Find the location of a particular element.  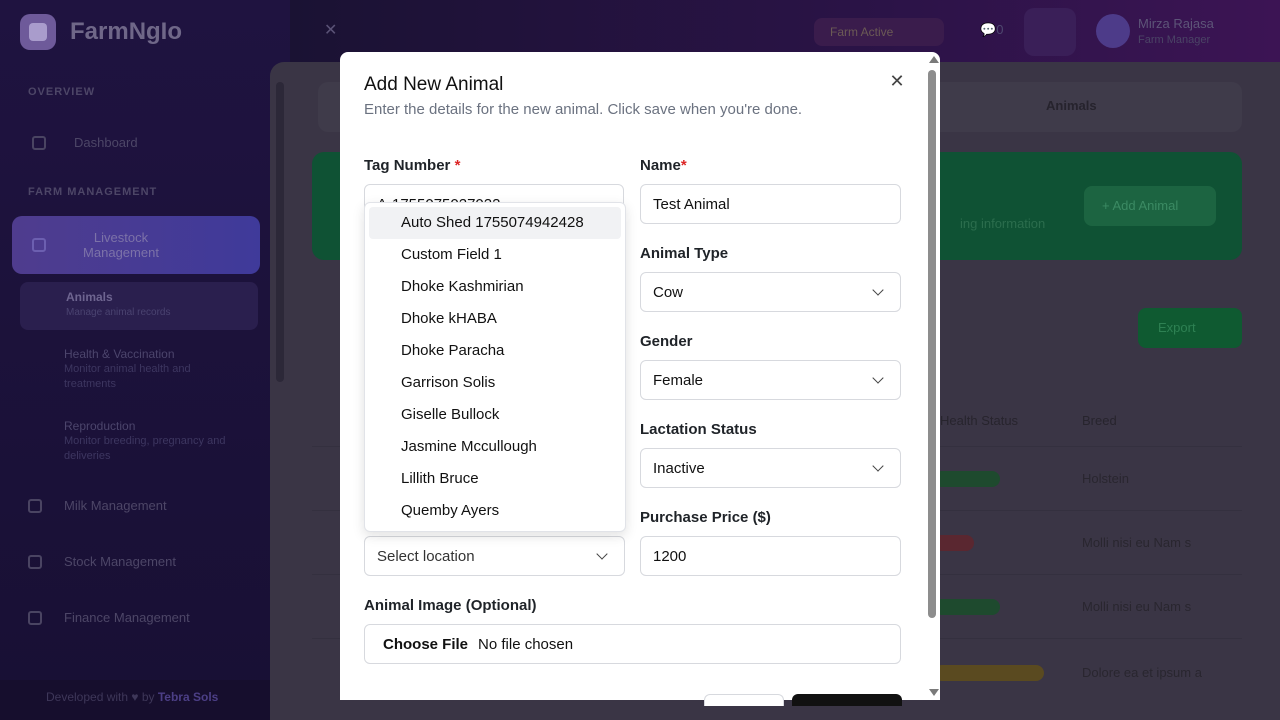

user-role: Farm Manager is located at coordinates (1174, 40).